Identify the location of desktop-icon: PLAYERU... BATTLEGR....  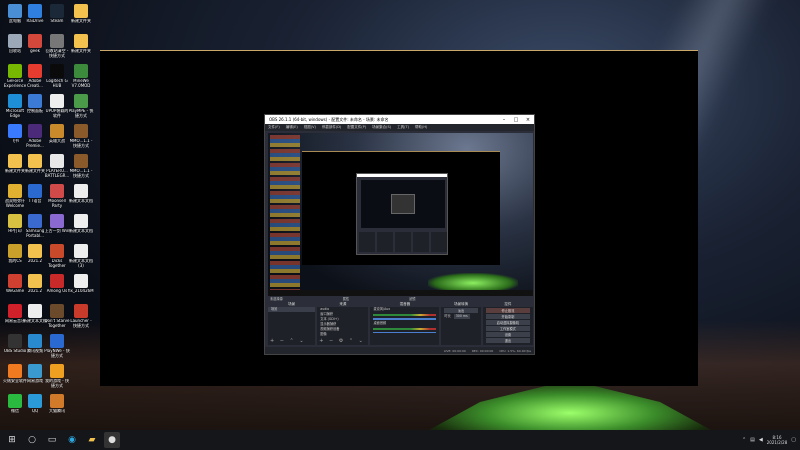
(57, 169).